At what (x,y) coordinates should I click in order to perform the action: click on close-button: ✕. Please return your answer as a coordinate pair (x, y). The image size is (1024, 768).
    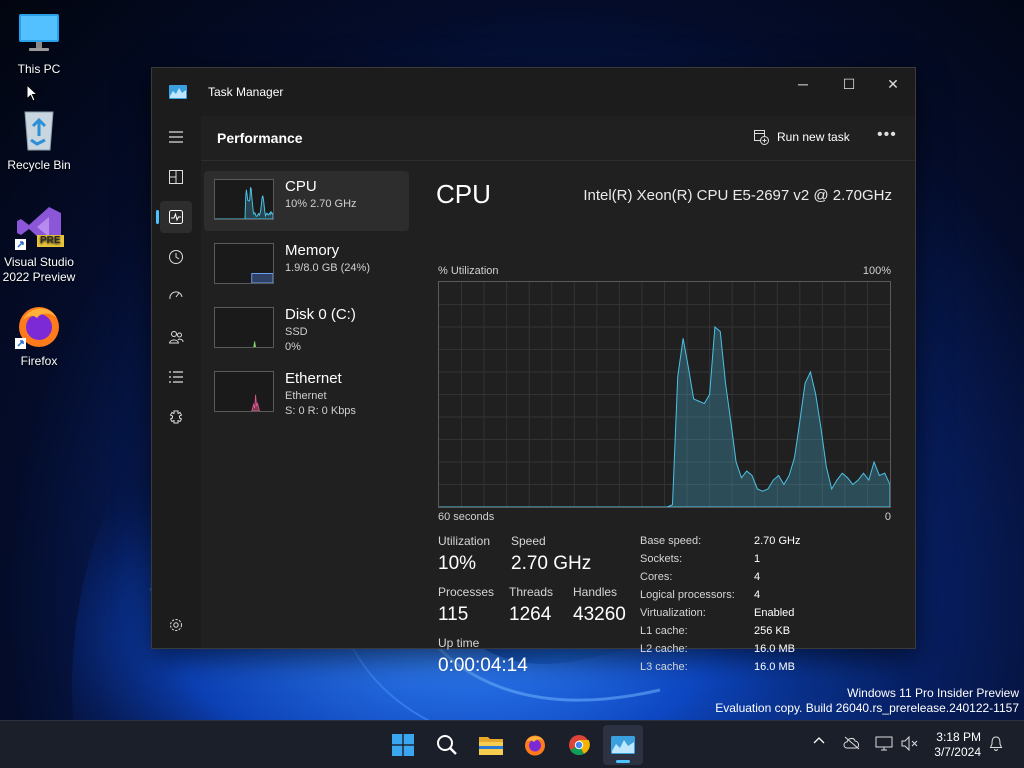
    Looking at the image, I should click on (893, 84).